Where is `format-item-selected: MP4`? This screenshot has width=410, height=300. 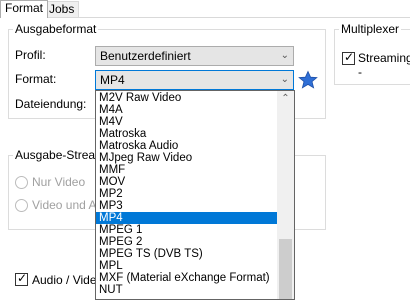
format-item-selected: MP4 is located at coordinates (187, 218).